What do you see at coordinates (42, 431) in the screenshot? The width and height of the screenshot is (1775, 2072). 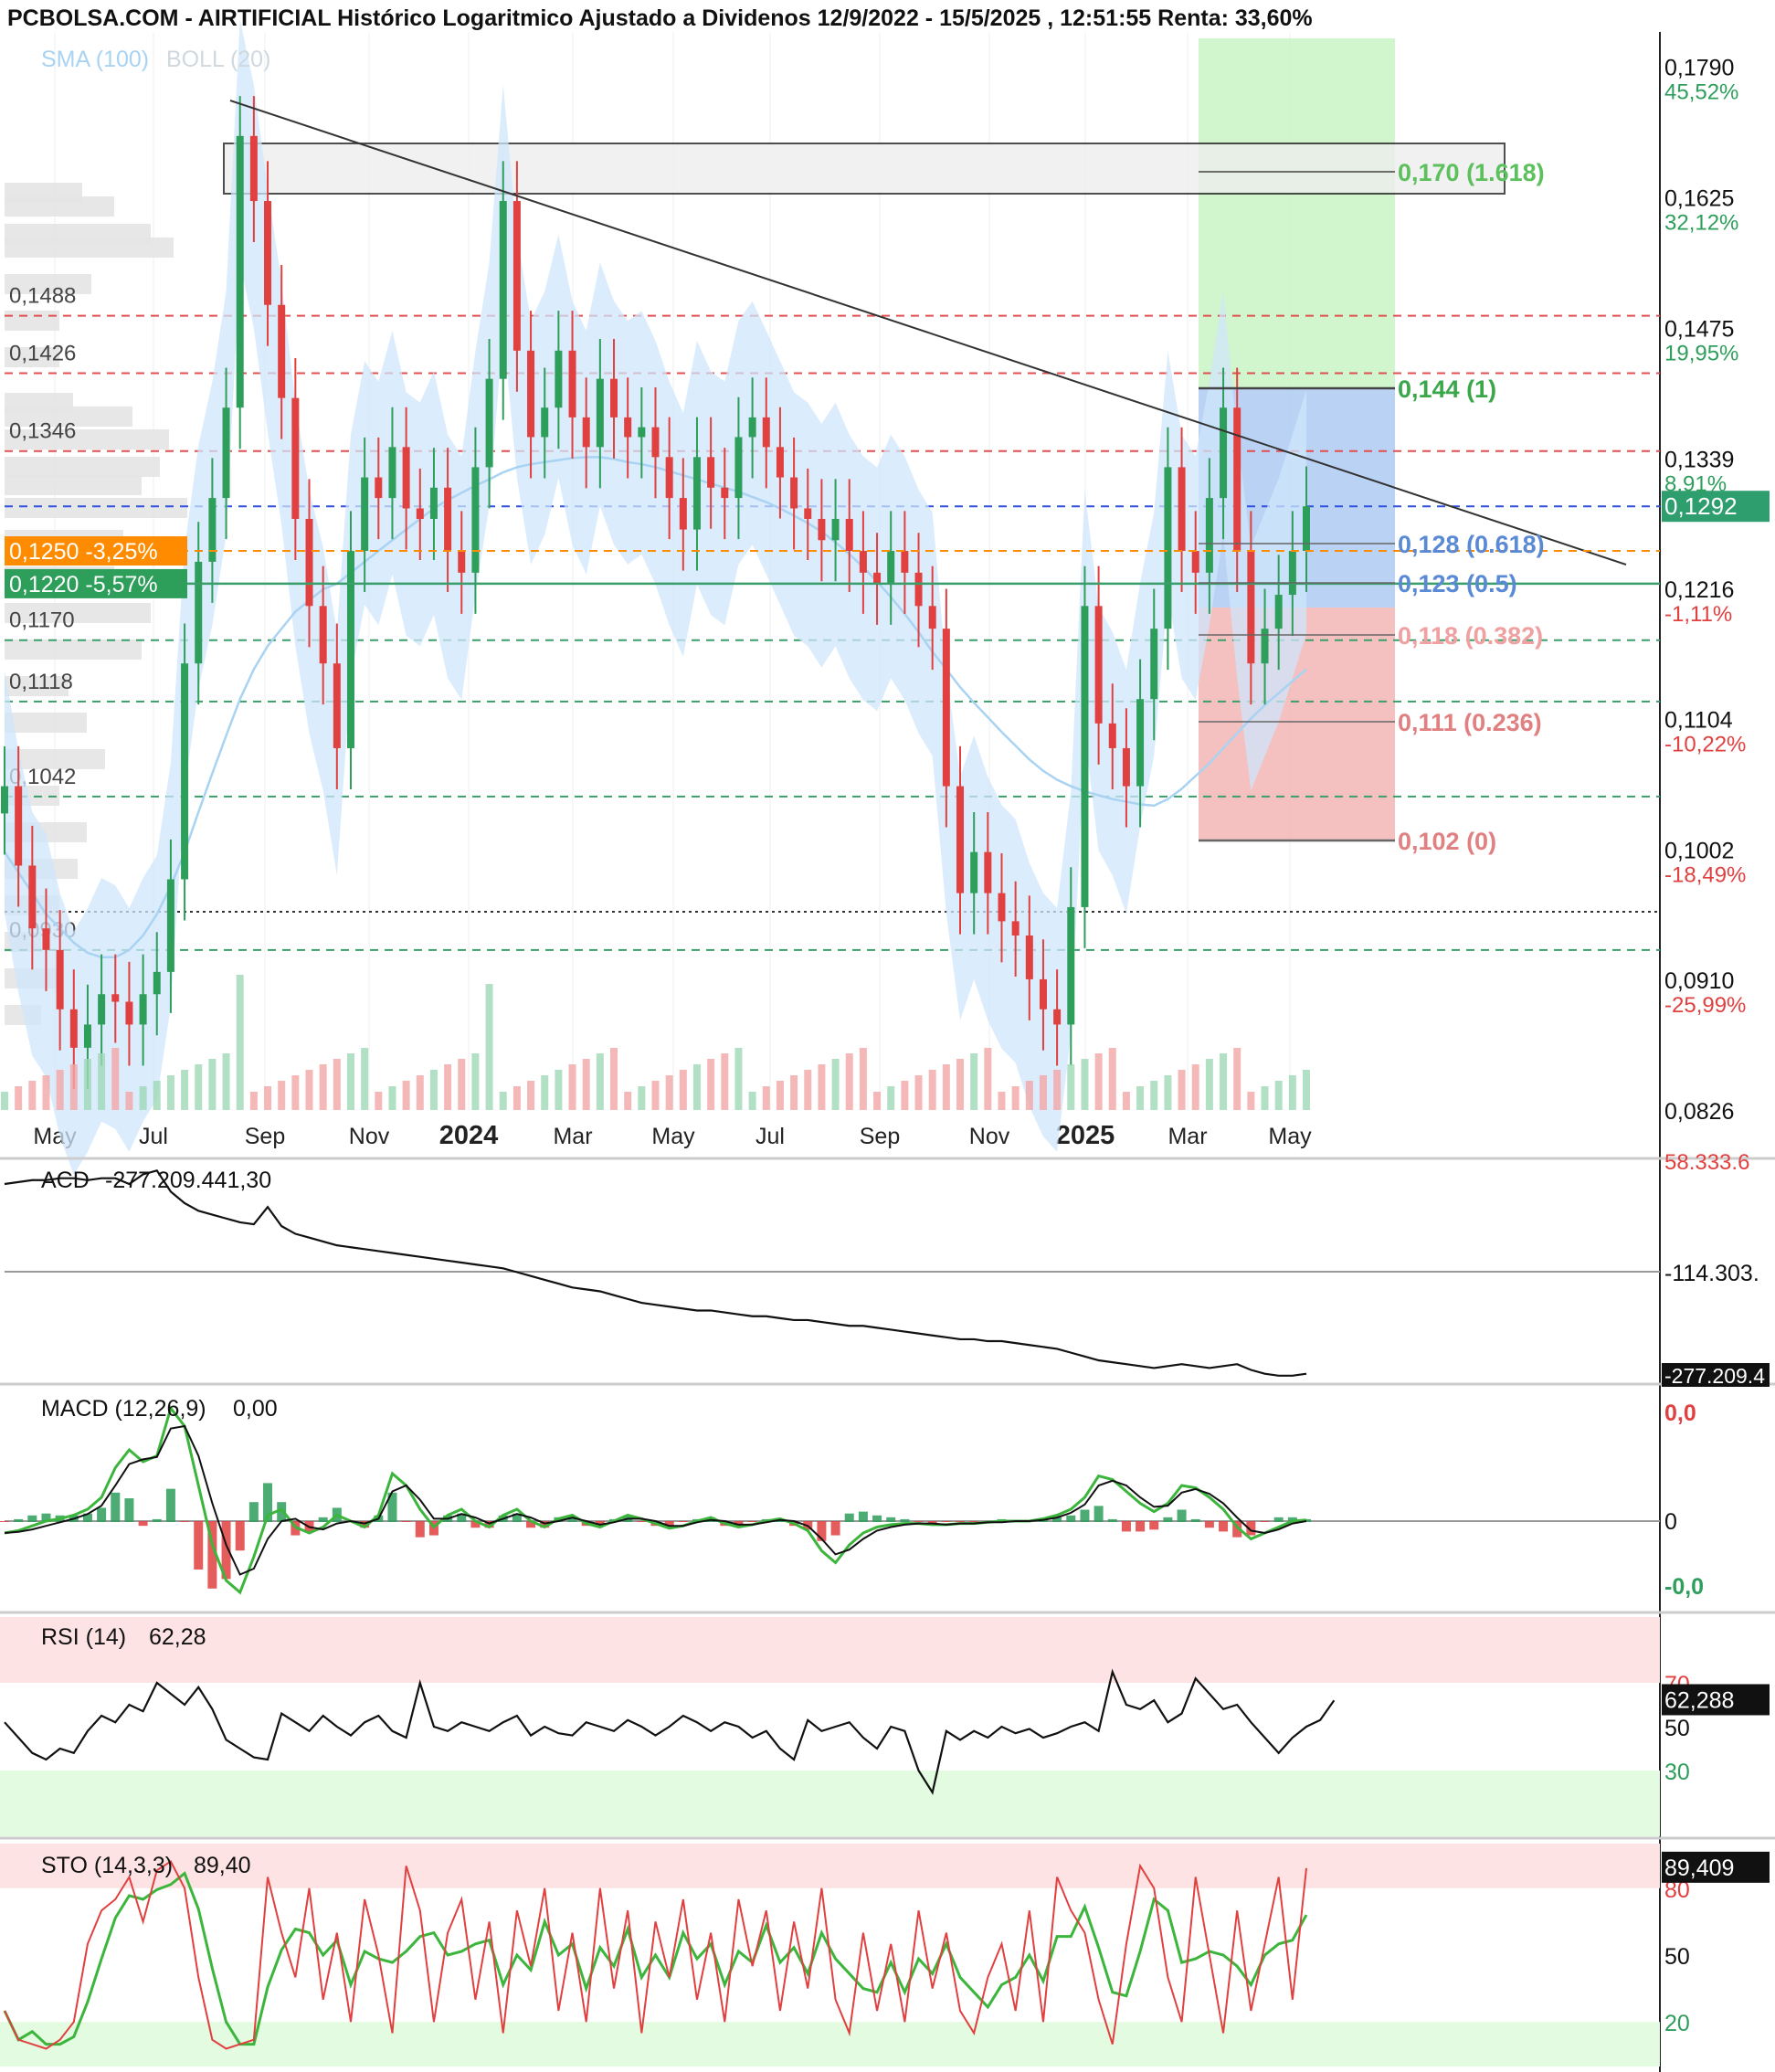 I see `level-label: 0,1346` at bounding box center [42, 431].